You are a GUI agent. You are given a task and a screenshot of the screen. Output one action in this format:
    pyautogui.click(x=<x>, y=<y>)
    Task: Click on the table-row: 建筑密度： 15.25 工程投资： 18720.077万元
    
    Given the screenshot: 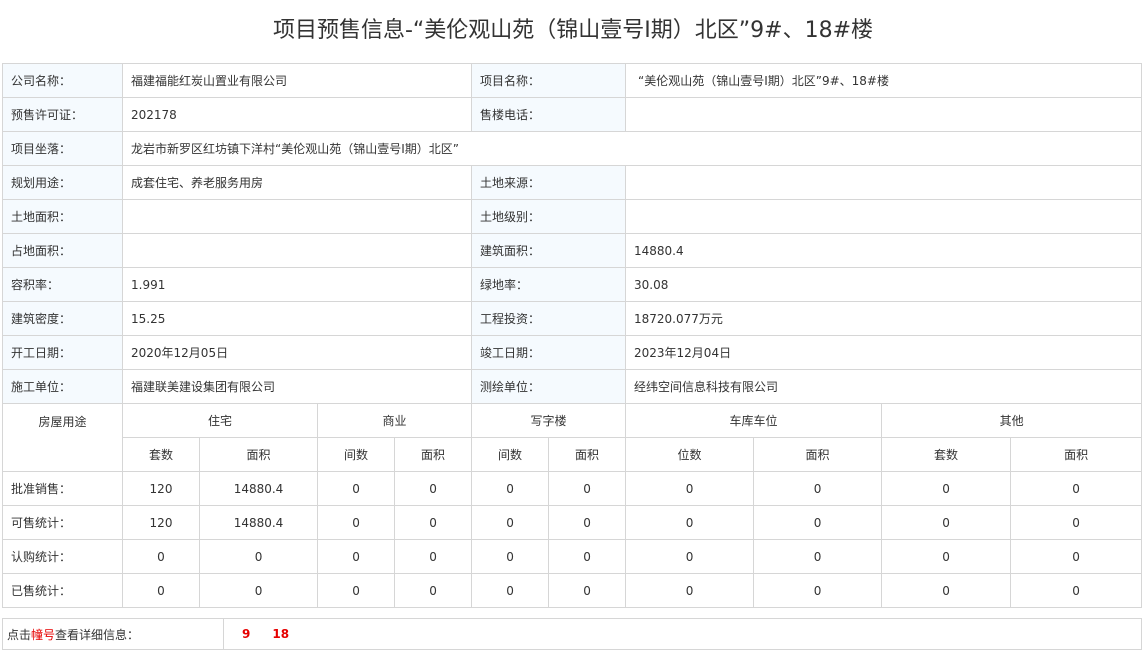 What is the action you would take?
    pyautogui.click(x=572, y=318)
    